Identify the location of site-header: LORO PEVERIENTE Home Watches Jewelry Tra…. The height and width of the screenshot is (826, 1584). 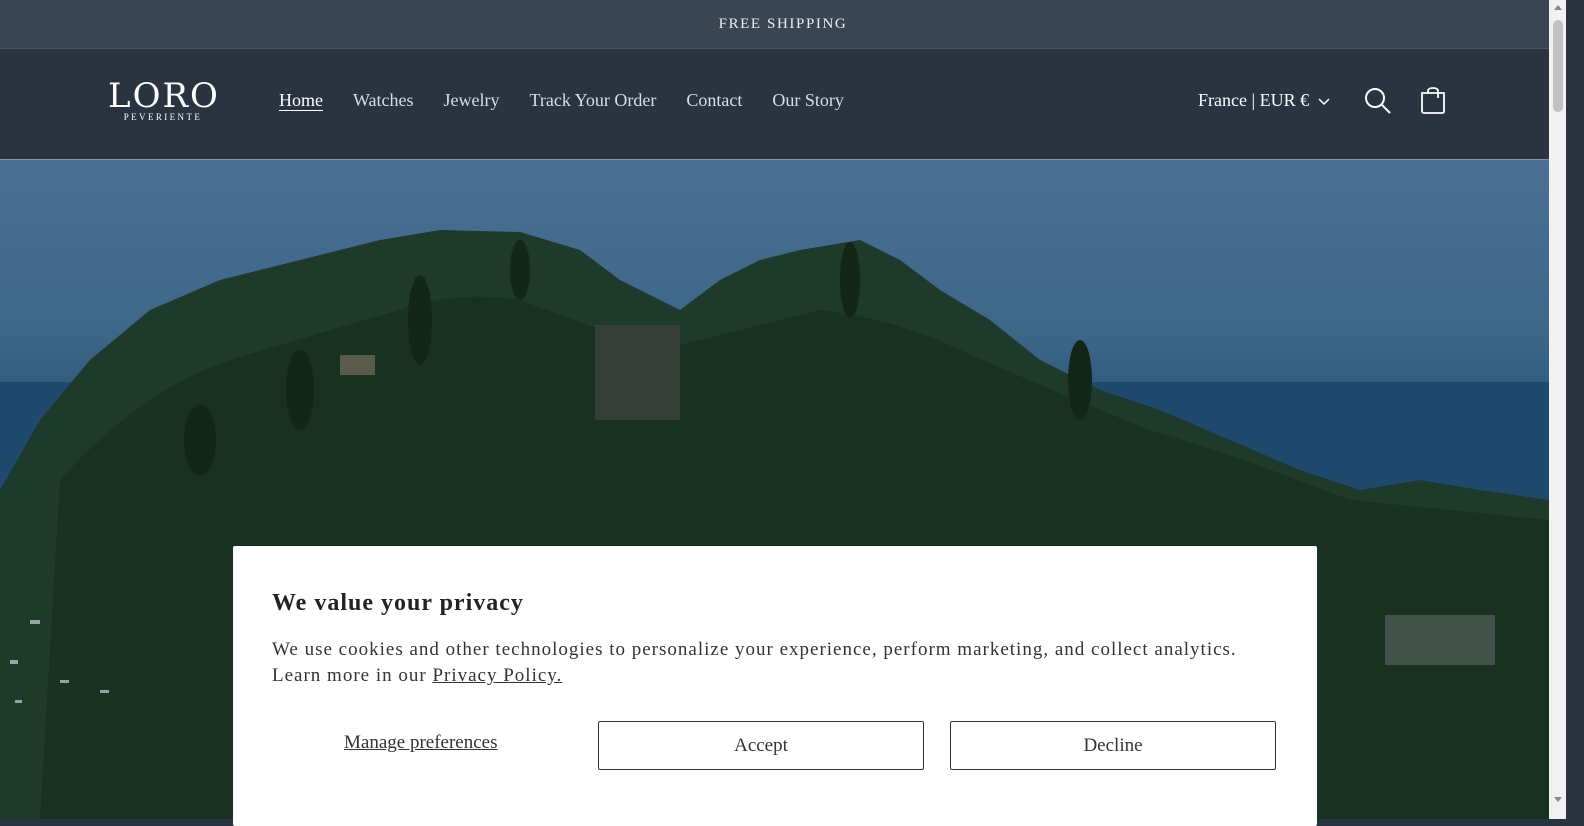
(783, 104).